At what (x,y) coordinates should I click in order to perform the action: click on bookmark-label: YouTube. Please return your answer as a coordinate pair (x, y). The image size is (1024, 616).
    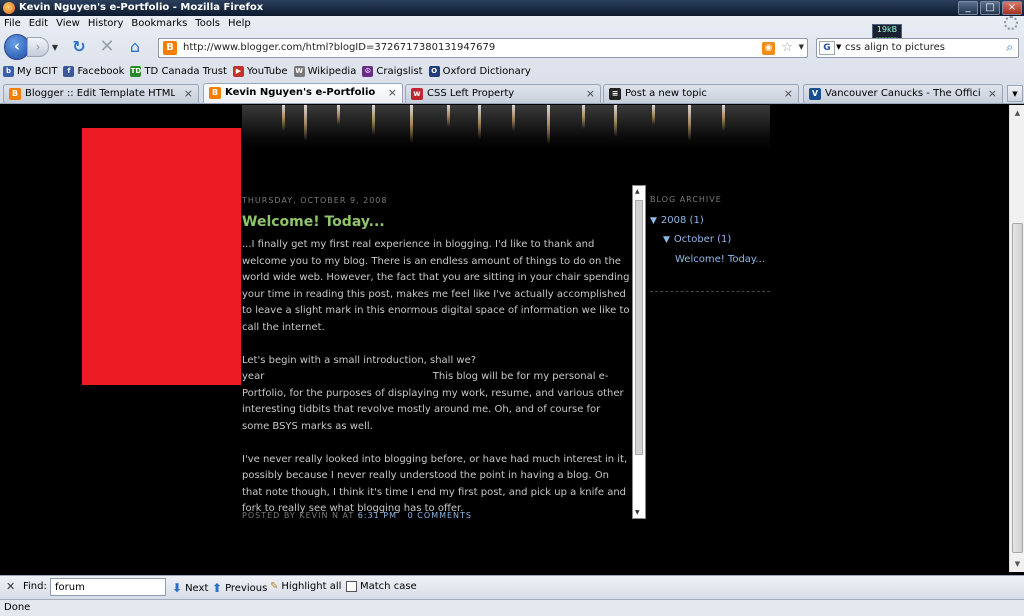
    Looking at the image, I should click on (267, 71).